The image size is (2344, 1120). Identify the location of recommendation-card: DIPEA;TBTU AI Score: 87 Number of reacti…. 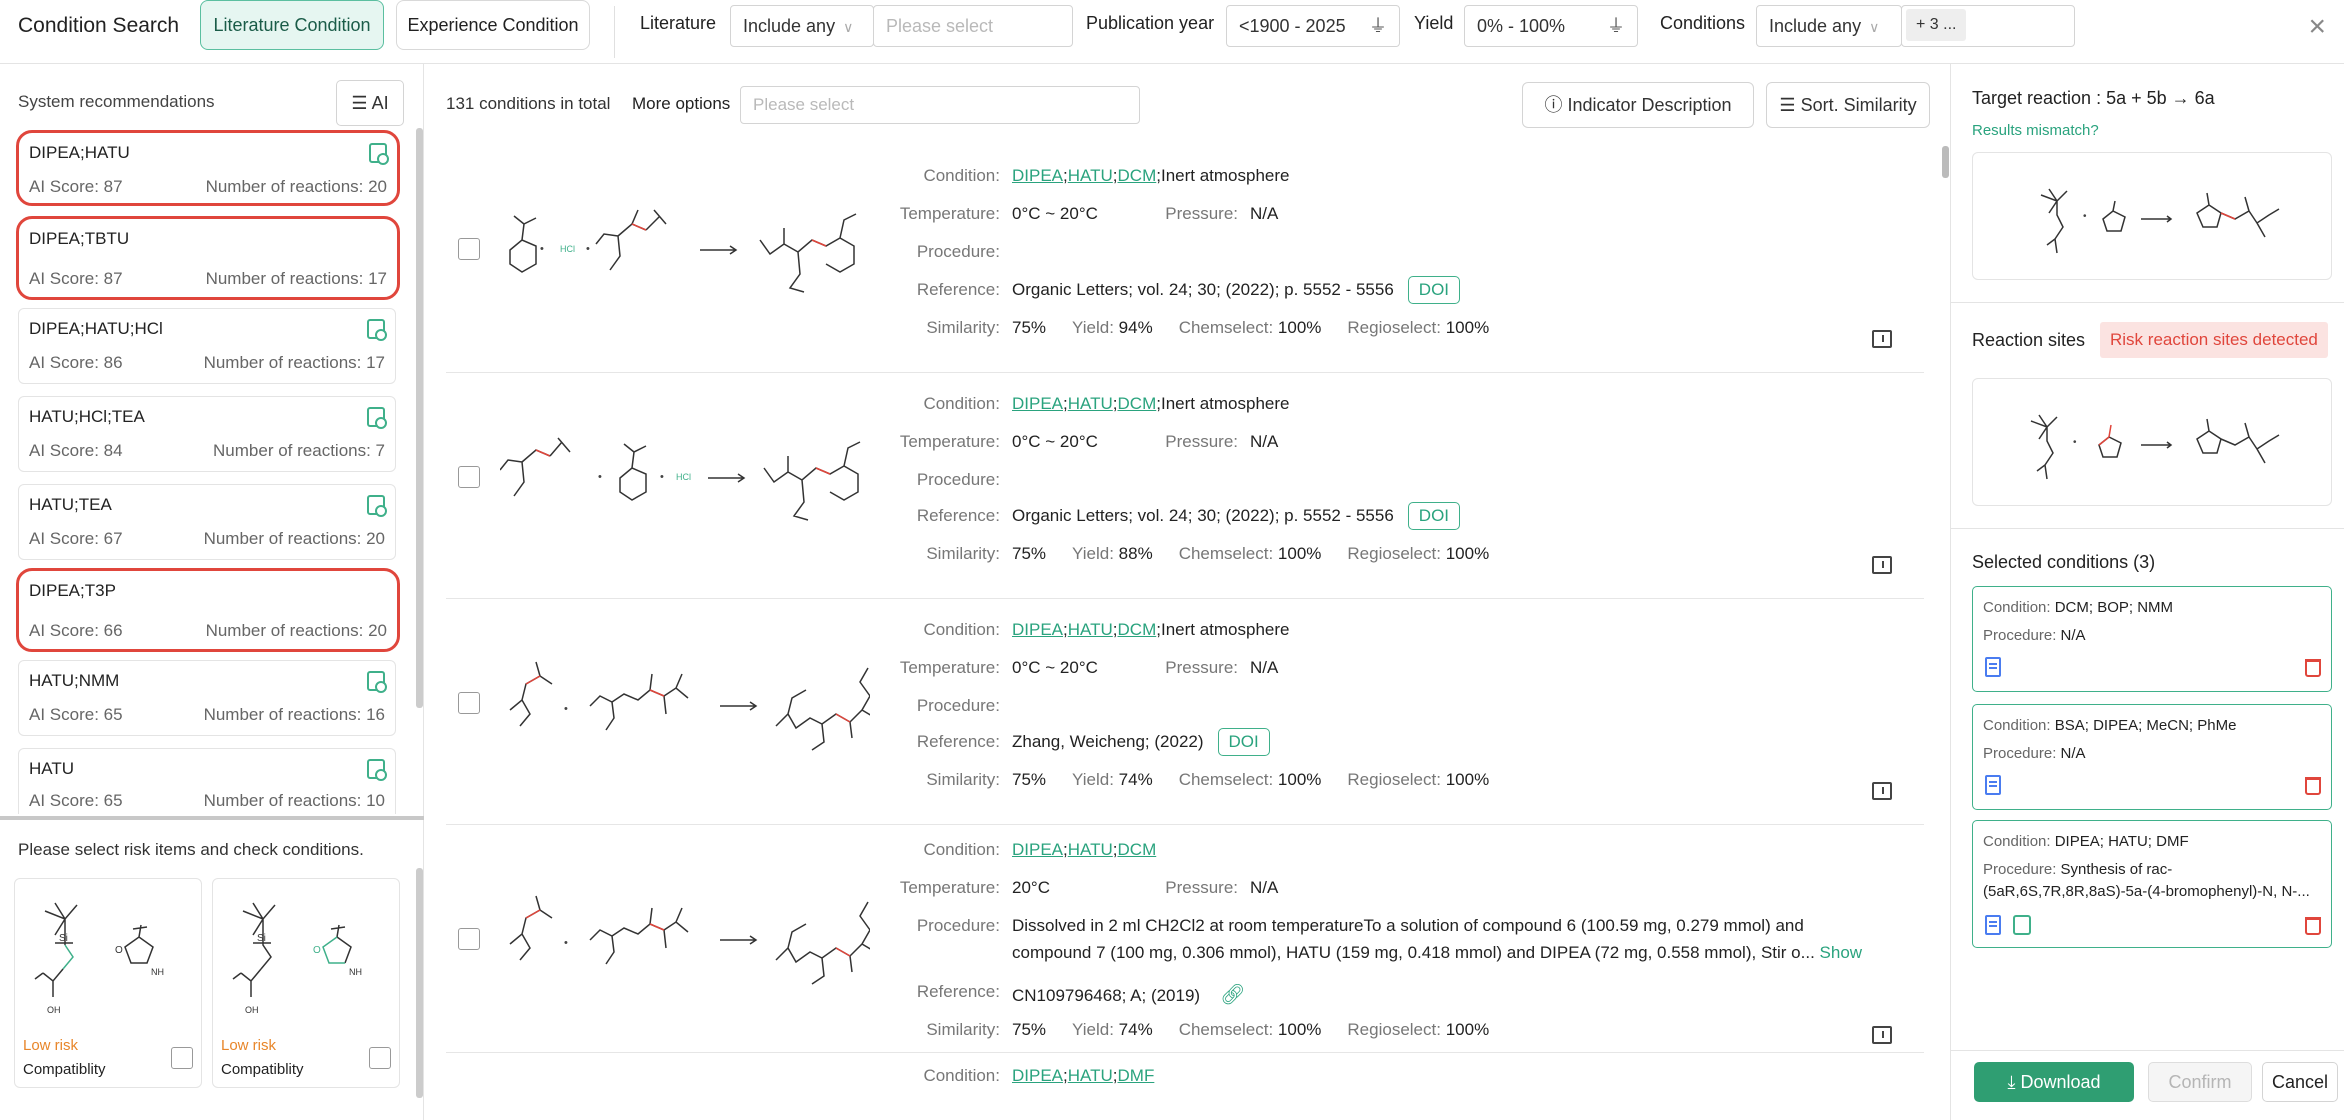
(208, 258).